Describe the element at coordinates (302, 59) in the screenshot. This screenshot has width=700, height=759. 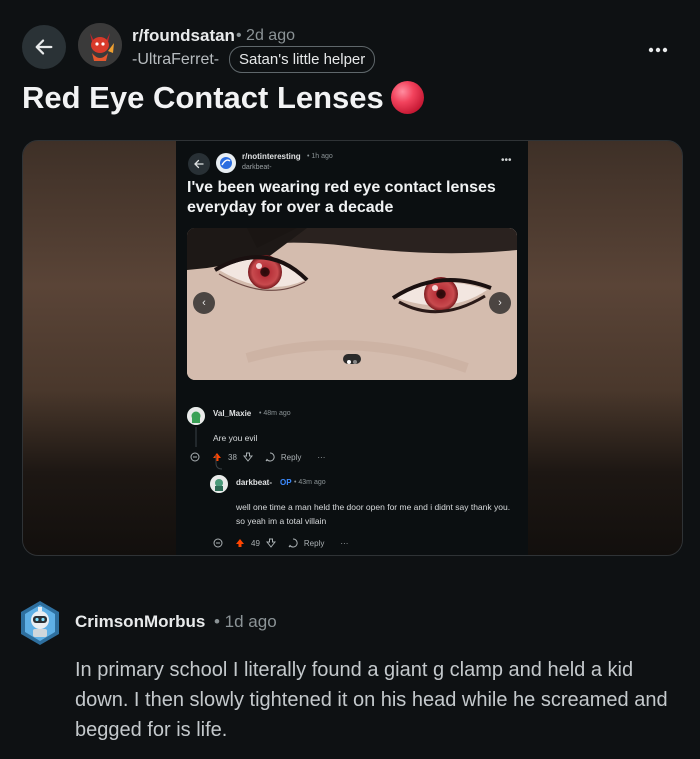
I see `user-flair: Satan's little helper` at that location.